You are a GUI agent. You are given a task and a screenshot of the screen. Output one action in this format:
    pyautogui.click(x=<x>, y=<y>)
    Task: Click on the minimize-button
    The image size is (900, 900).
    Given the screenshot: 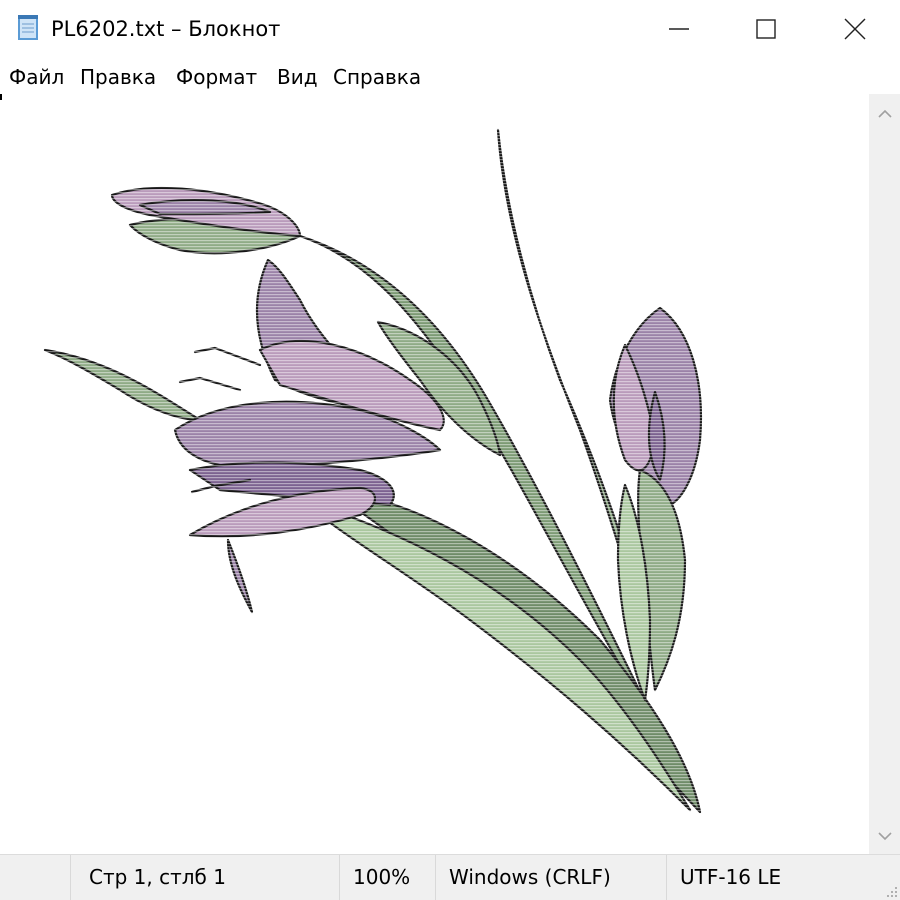 What is the action you would take?
    pyautogui.click(x=679, y=29)
    